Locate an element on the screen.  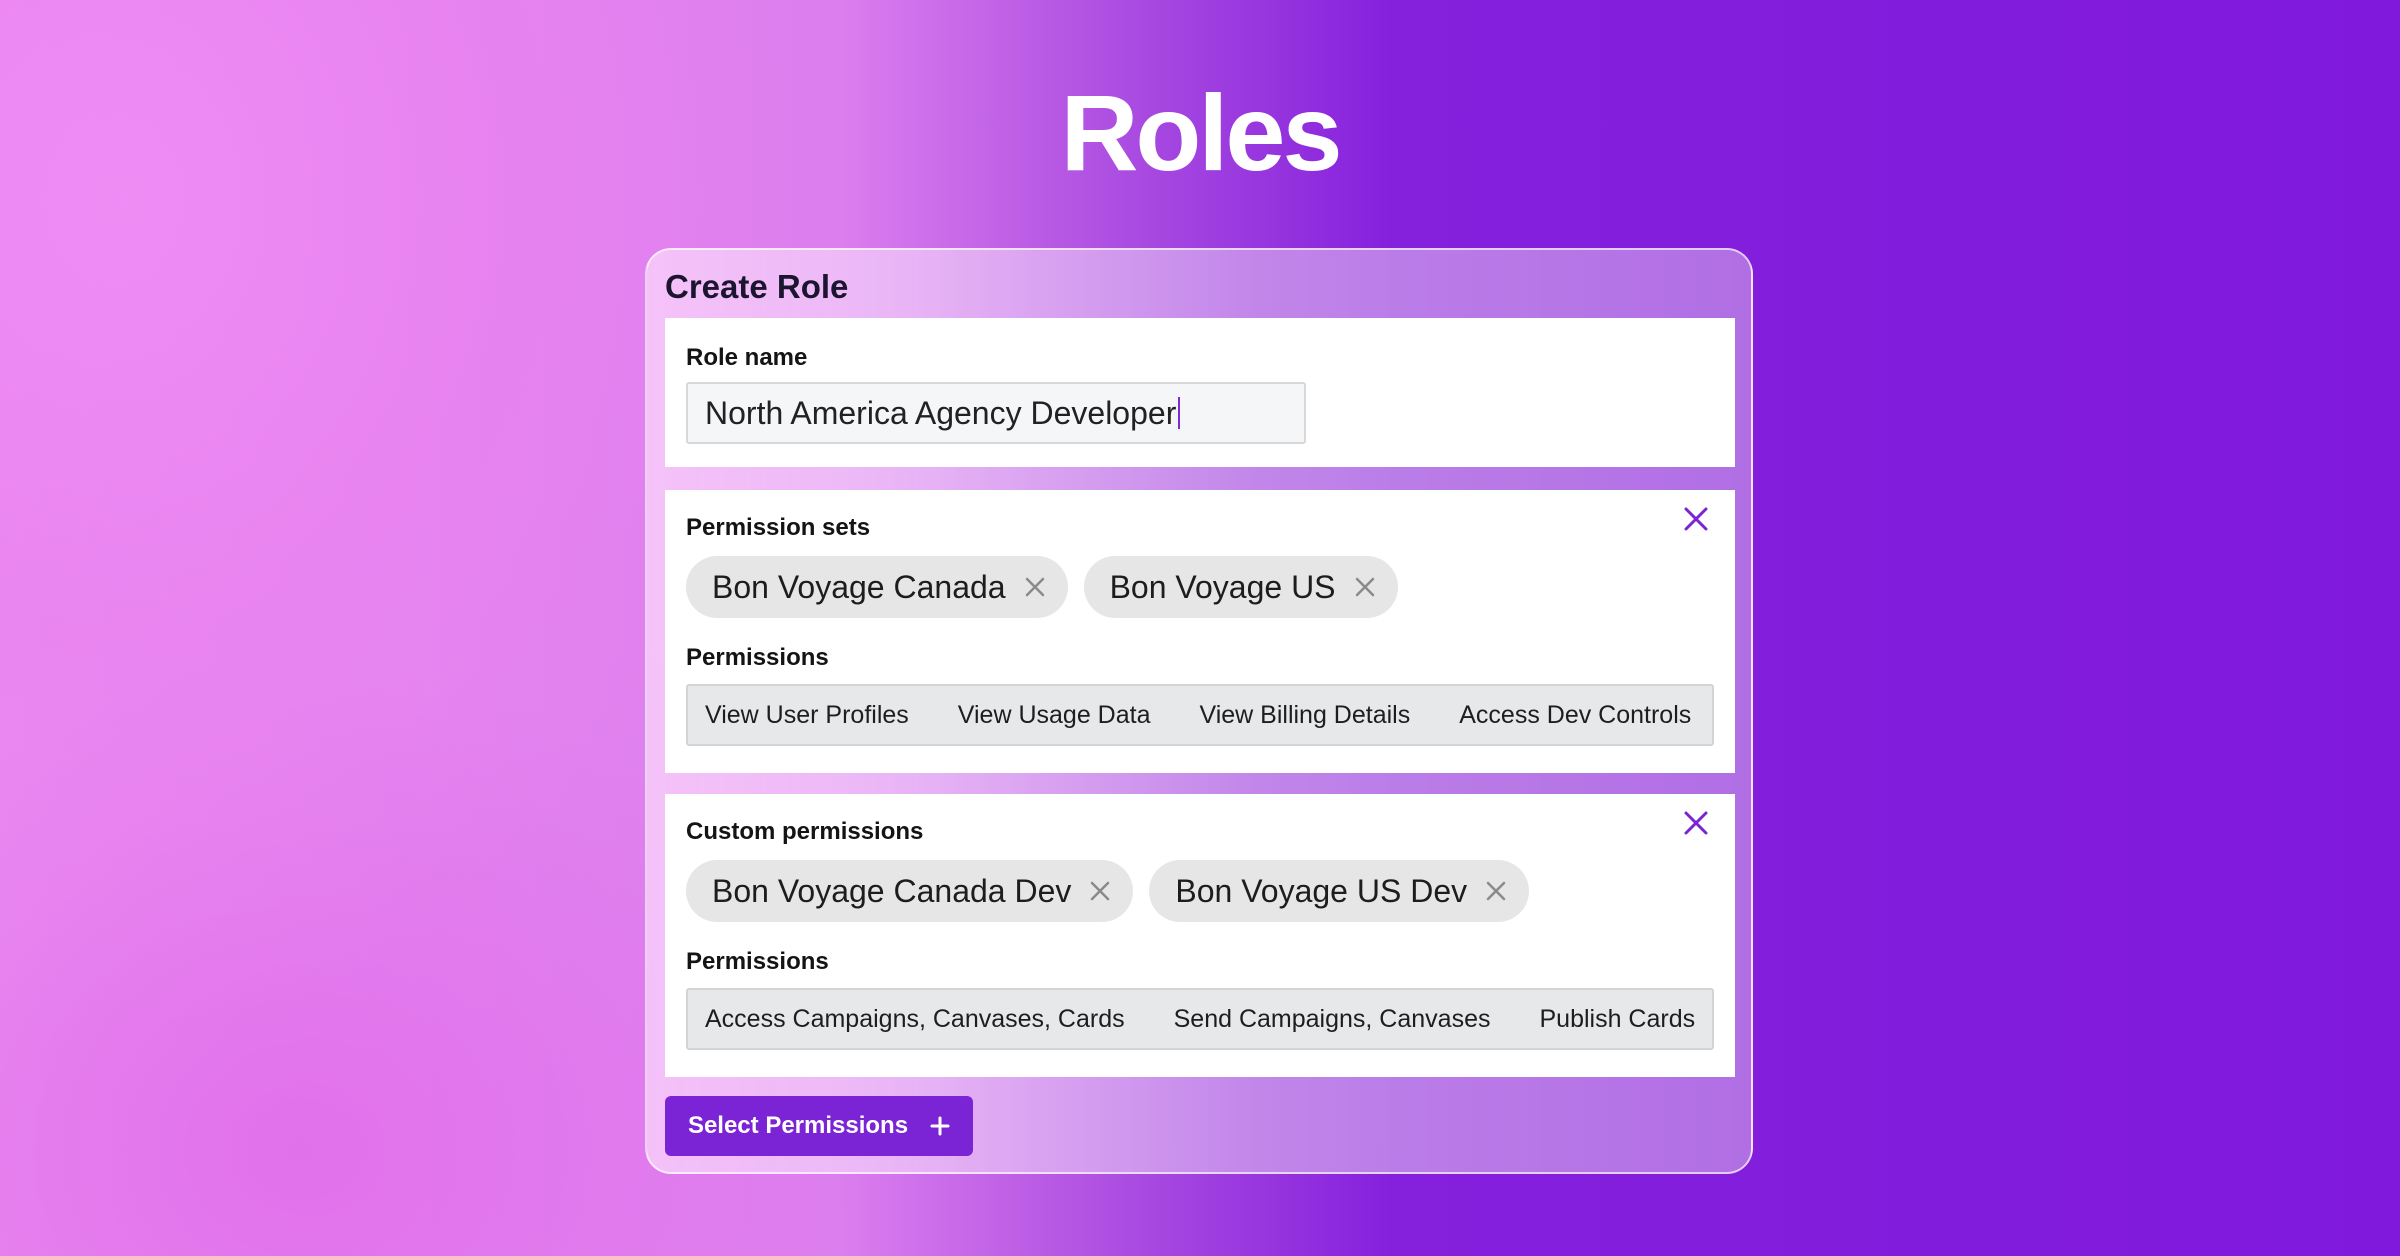
chip-custom-permission: Bon Voyage US Dev is located at coordinates (1339, 891).